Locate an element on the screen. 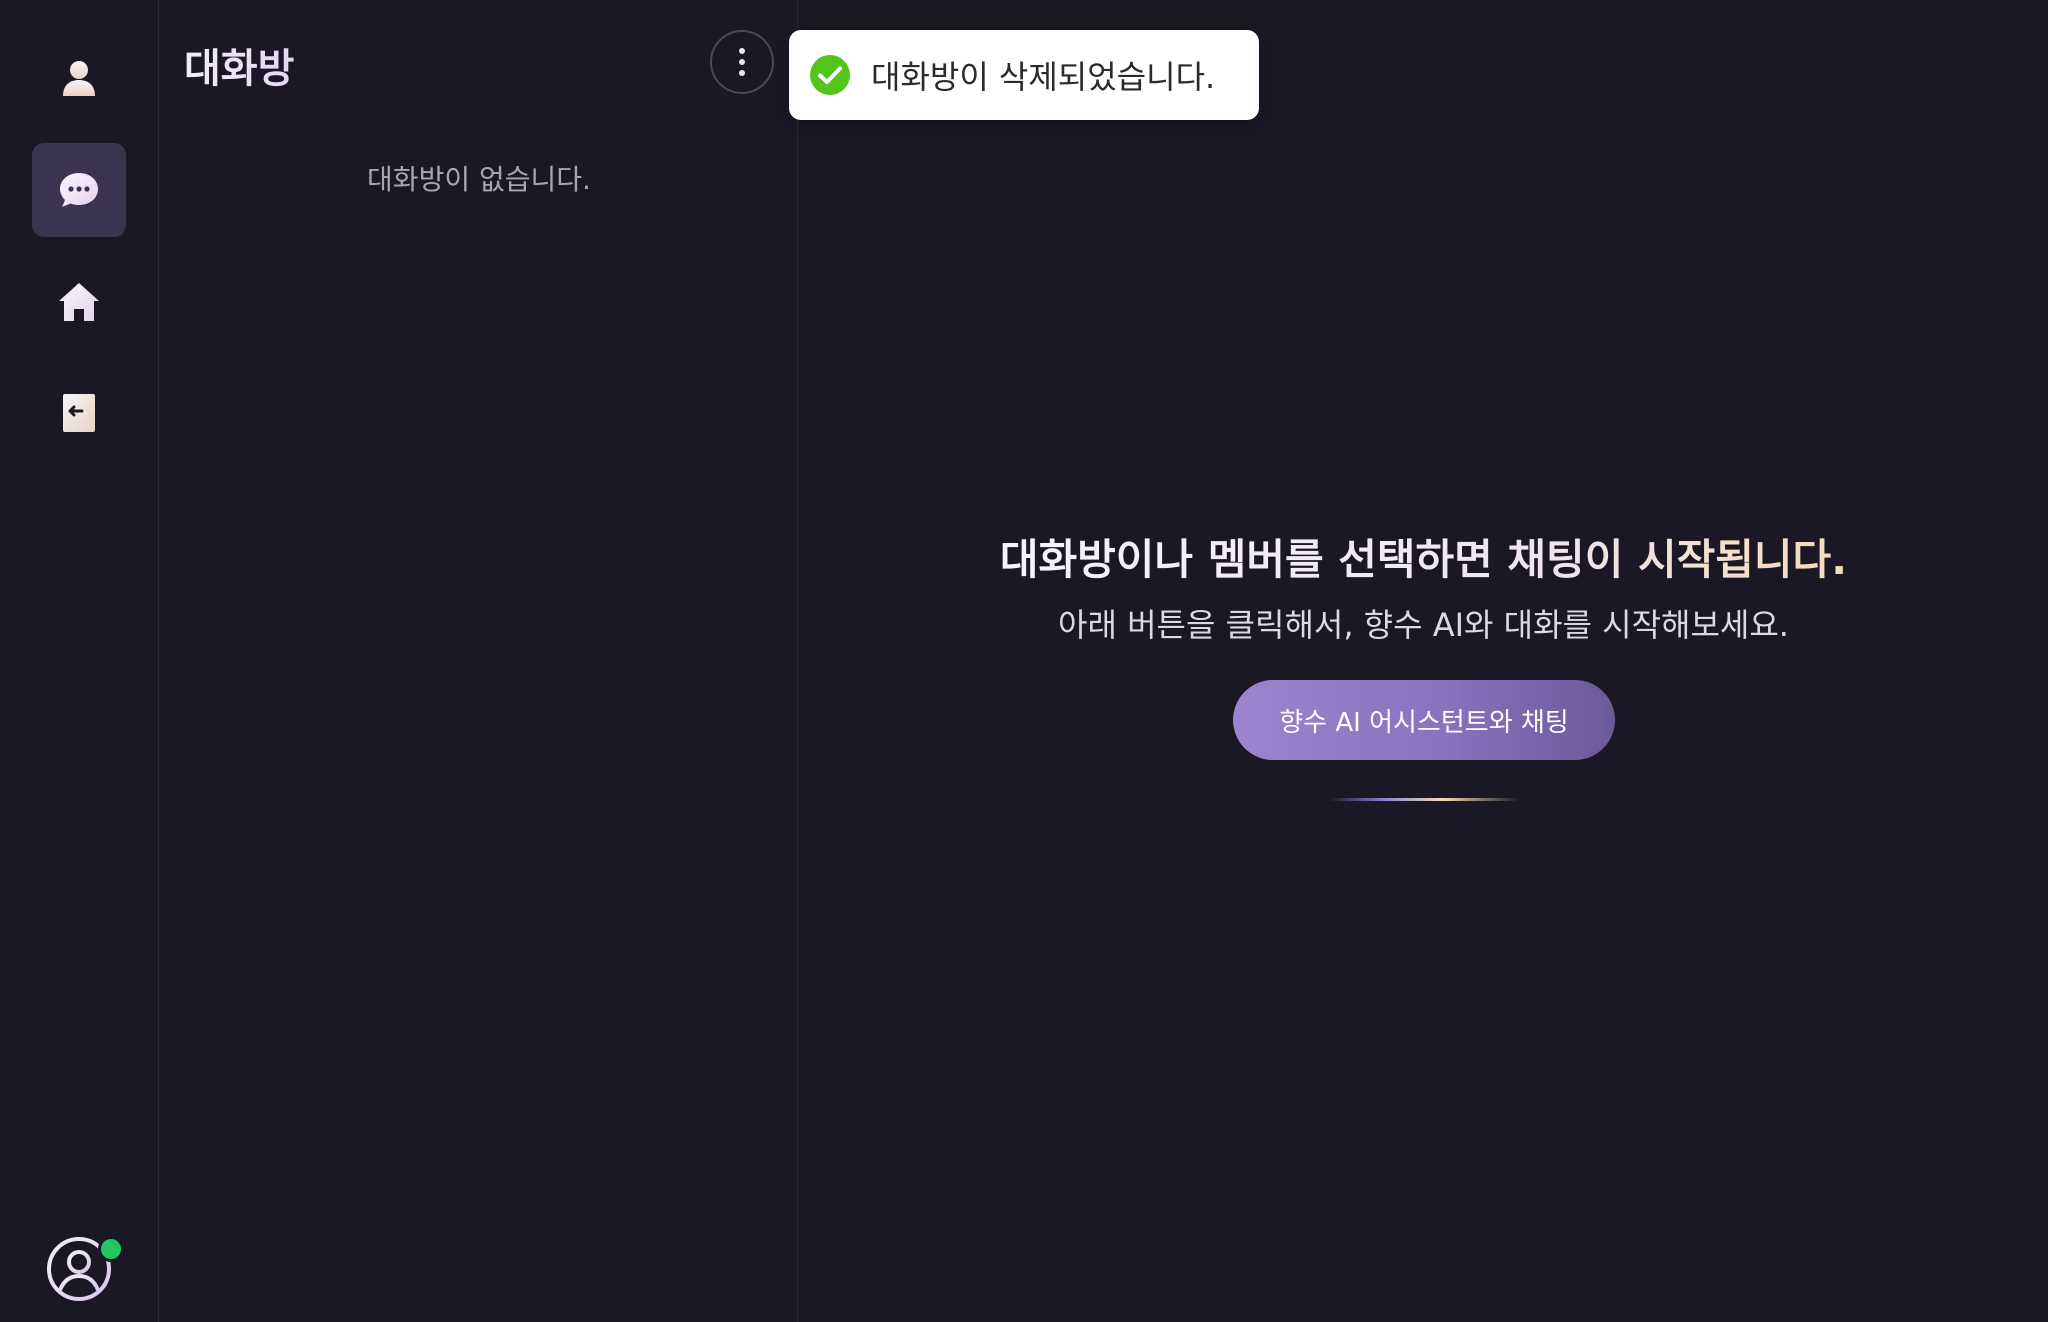 Image resolution: width=2048 pixels, height=1322 pixels. sidebar-item-profile is located at coordinates (79, 78).